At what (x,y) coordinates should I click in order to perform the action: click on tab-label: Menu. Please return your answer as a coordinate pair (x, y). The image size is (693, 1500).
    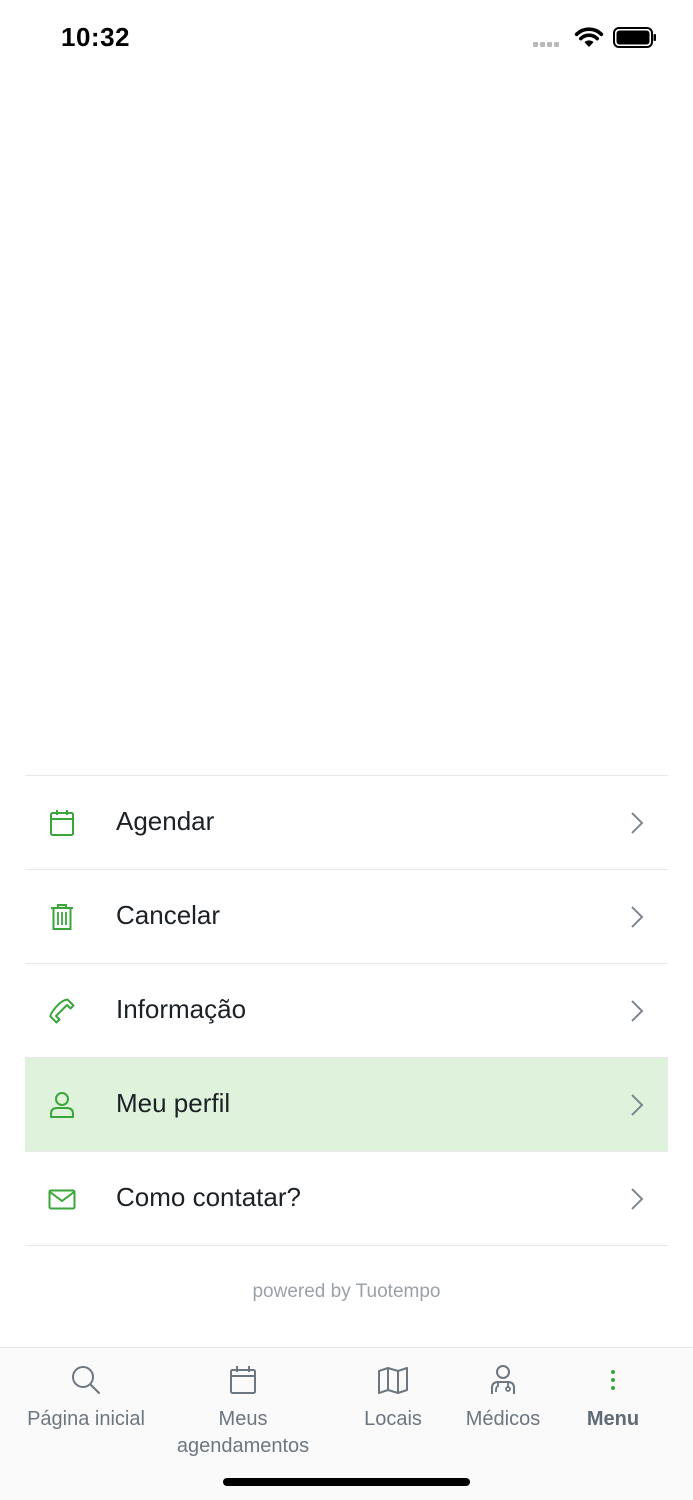
    Looking at the image, I should click on (613, 1419).